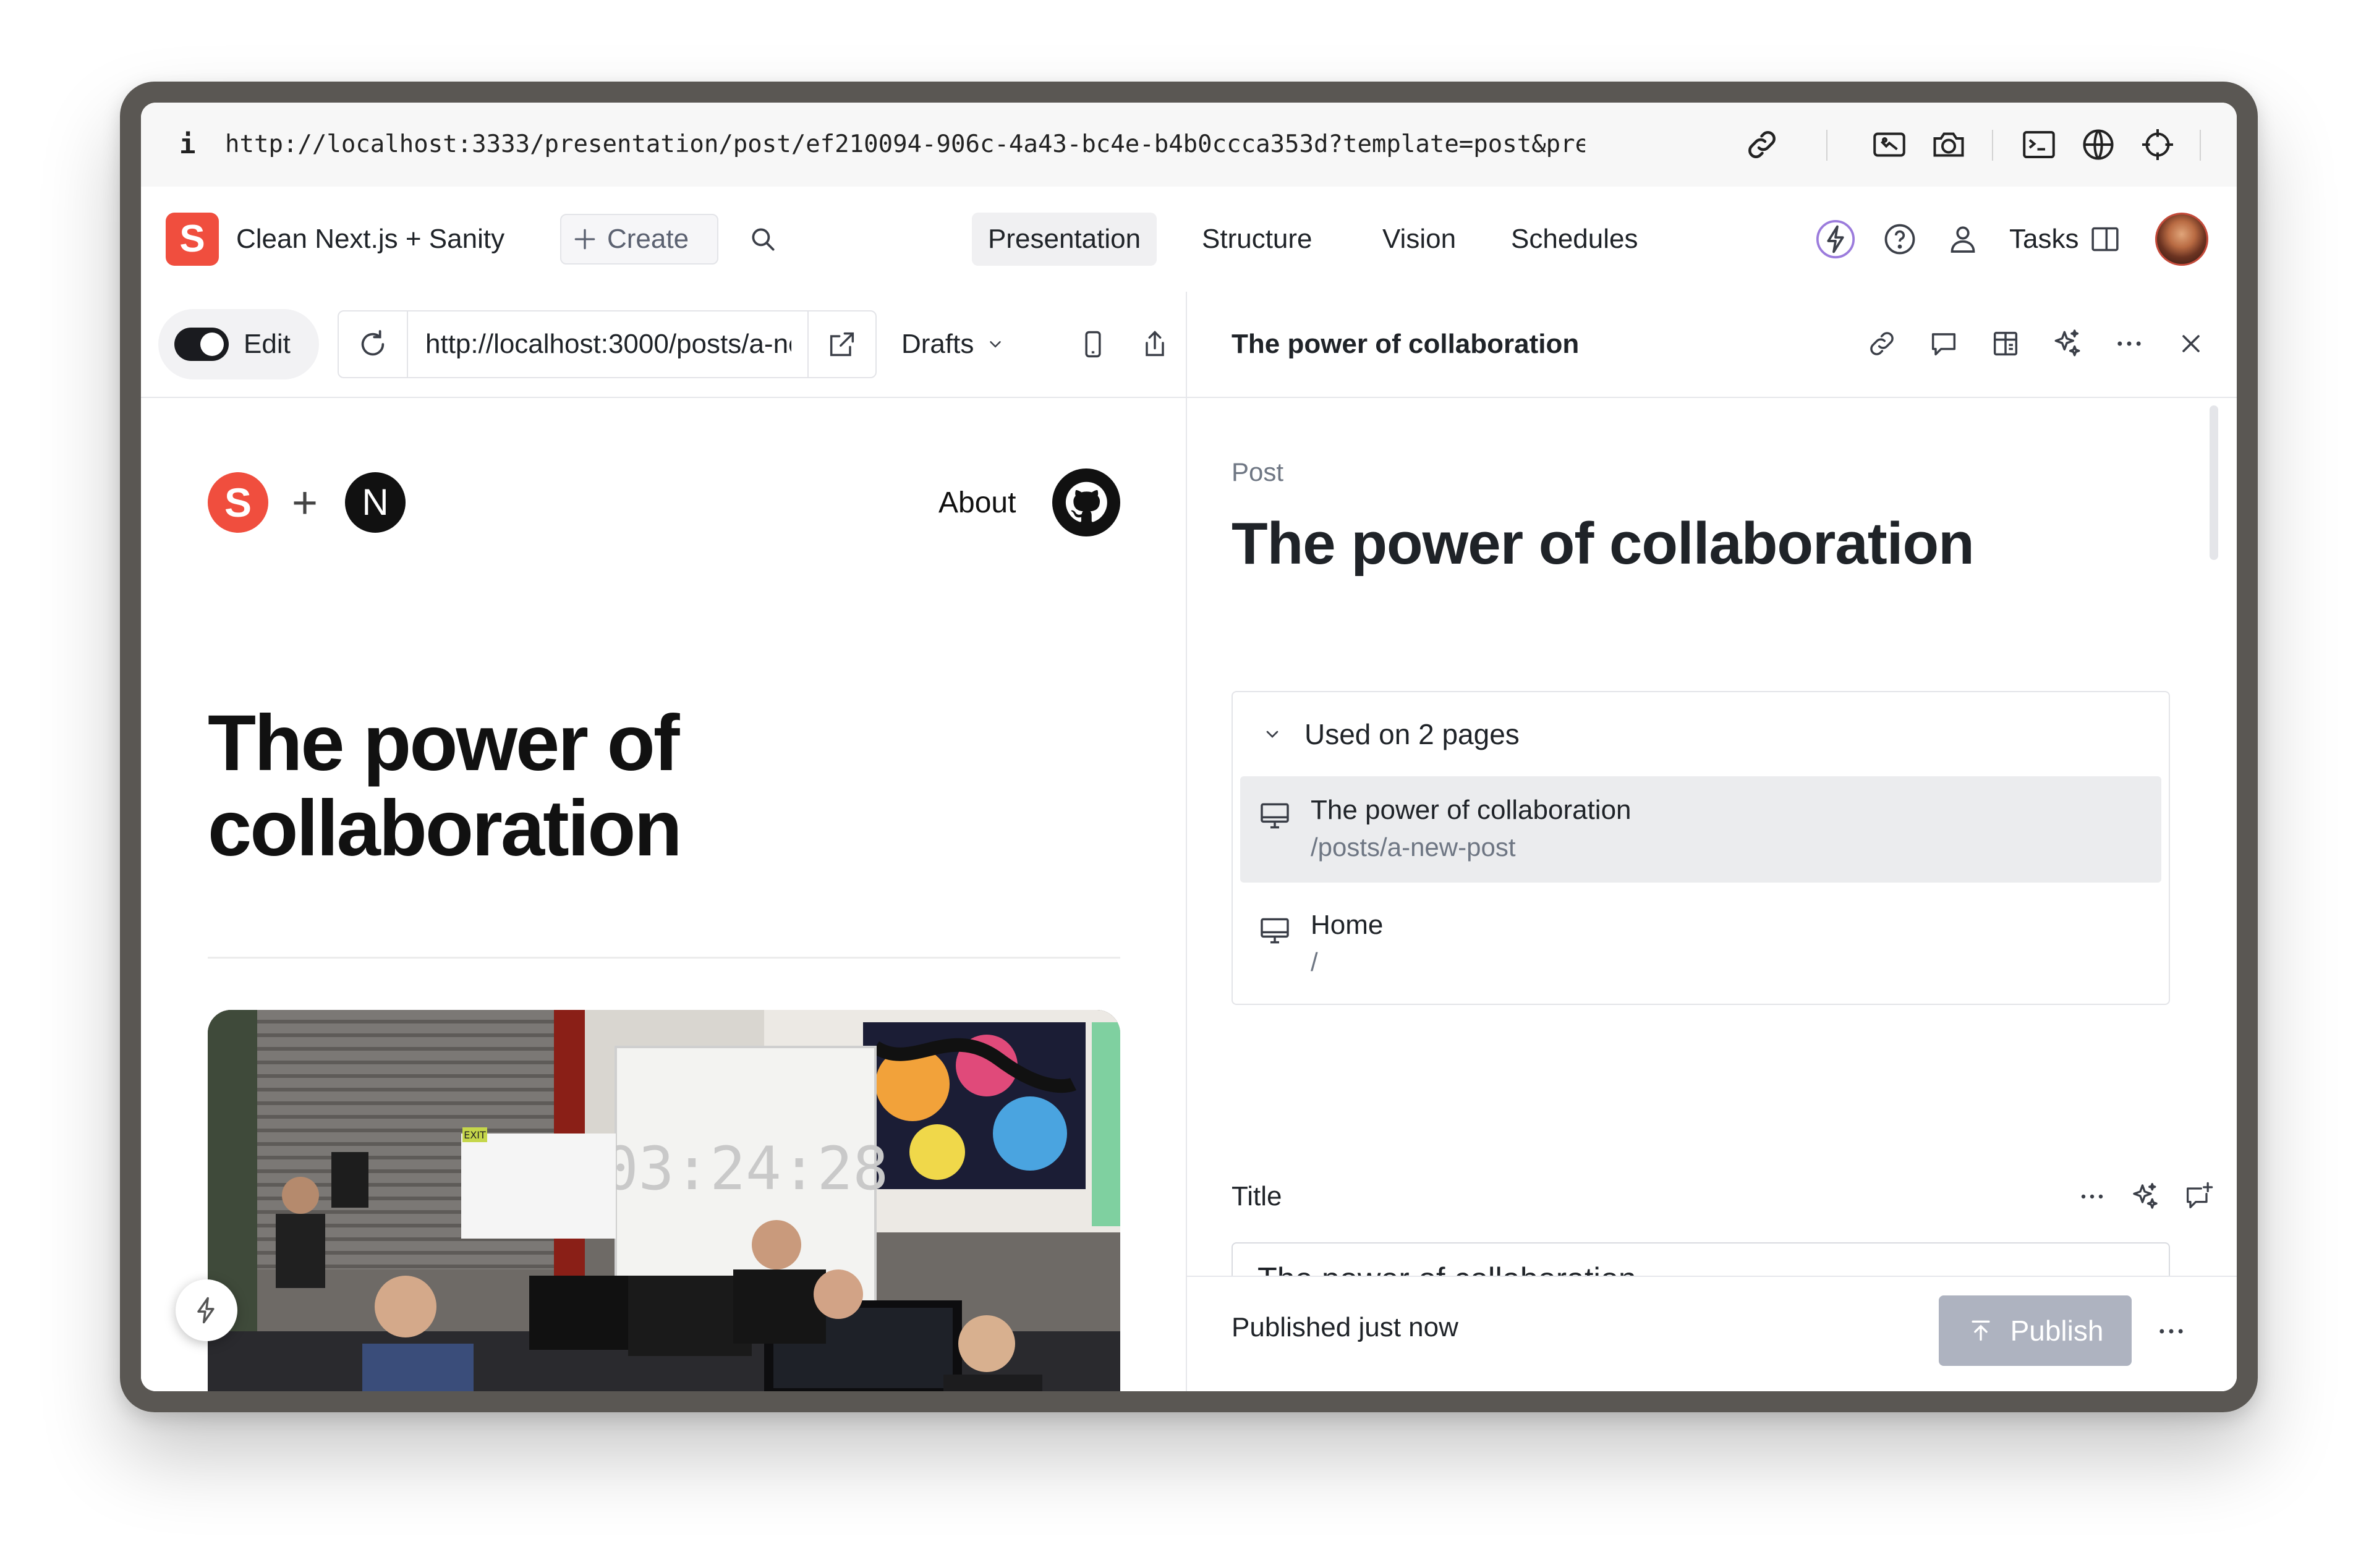  I want to click on site-sanity-logo: S, so click(238, 503).